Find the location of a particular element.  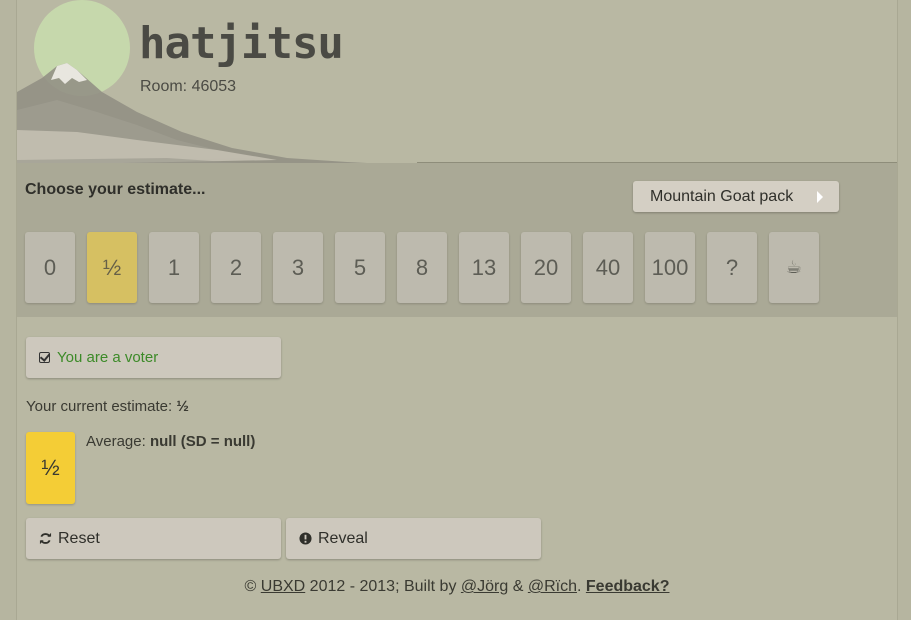

ubxd-link: UBXD is located at coordinates (283, 586).